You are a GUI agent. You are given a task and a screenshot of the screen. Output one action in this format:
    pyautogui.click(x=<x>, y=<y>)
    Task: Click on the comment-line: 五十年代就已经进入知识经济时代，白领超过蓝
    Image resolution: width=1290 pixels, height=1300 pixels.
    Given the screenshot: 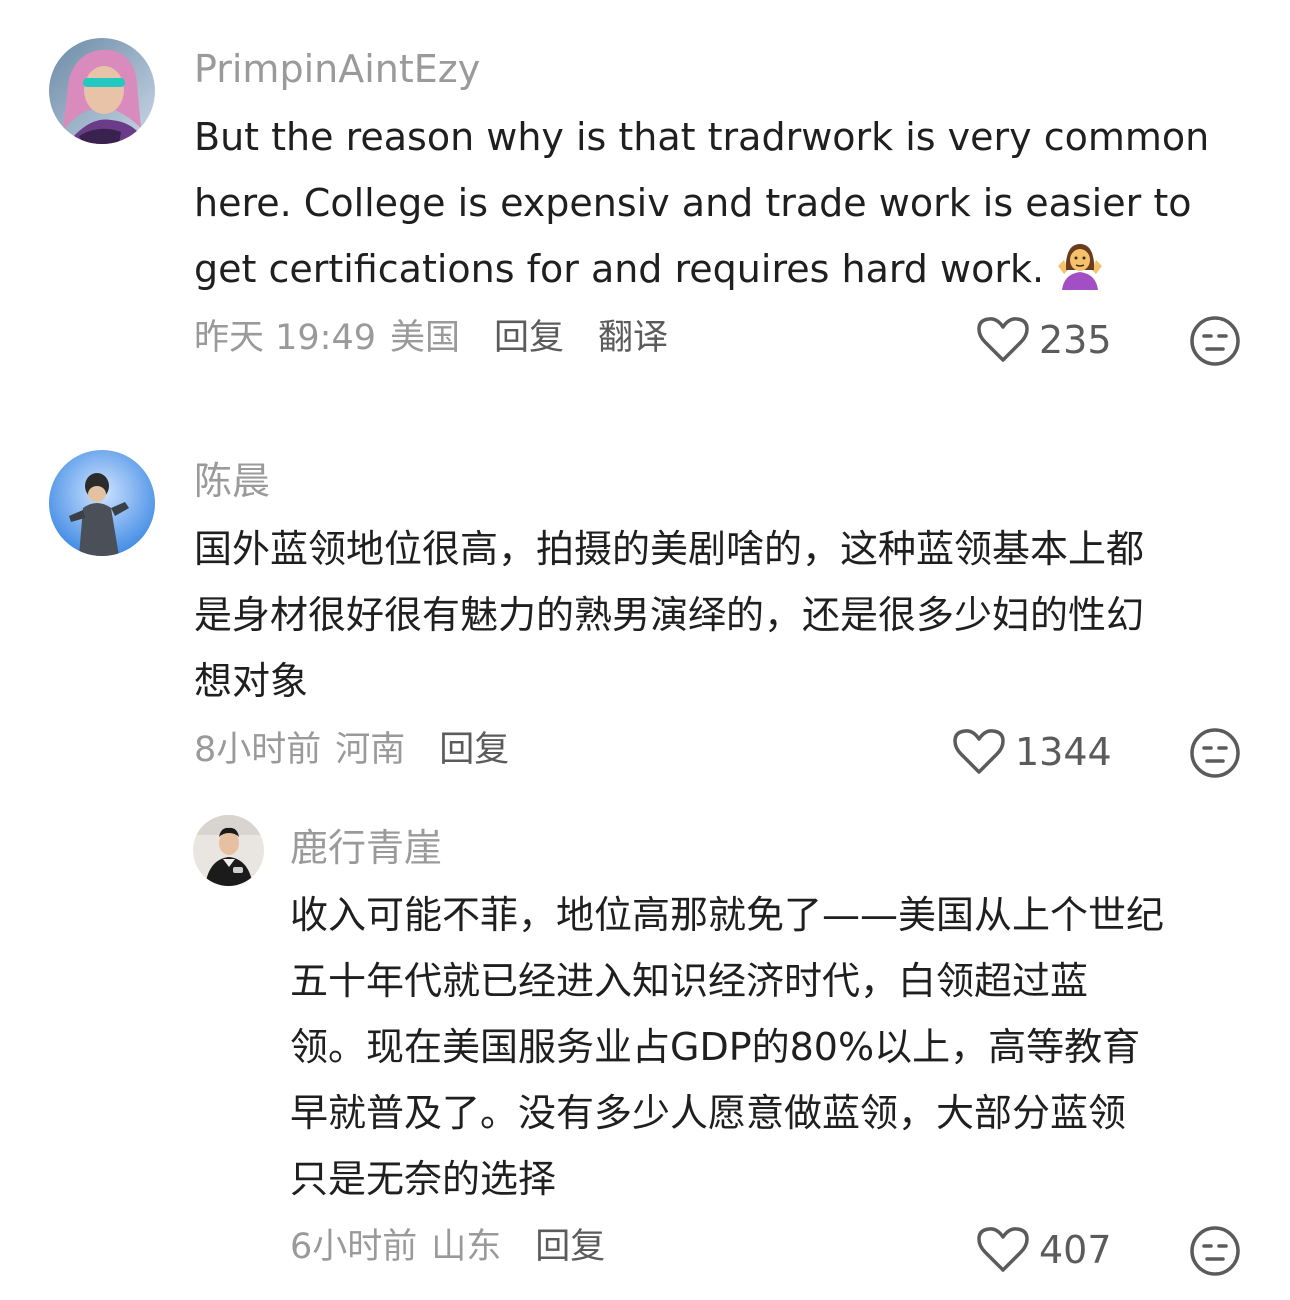 What is the action you would take?
    pyautogui.click(x=689, y=981)
    